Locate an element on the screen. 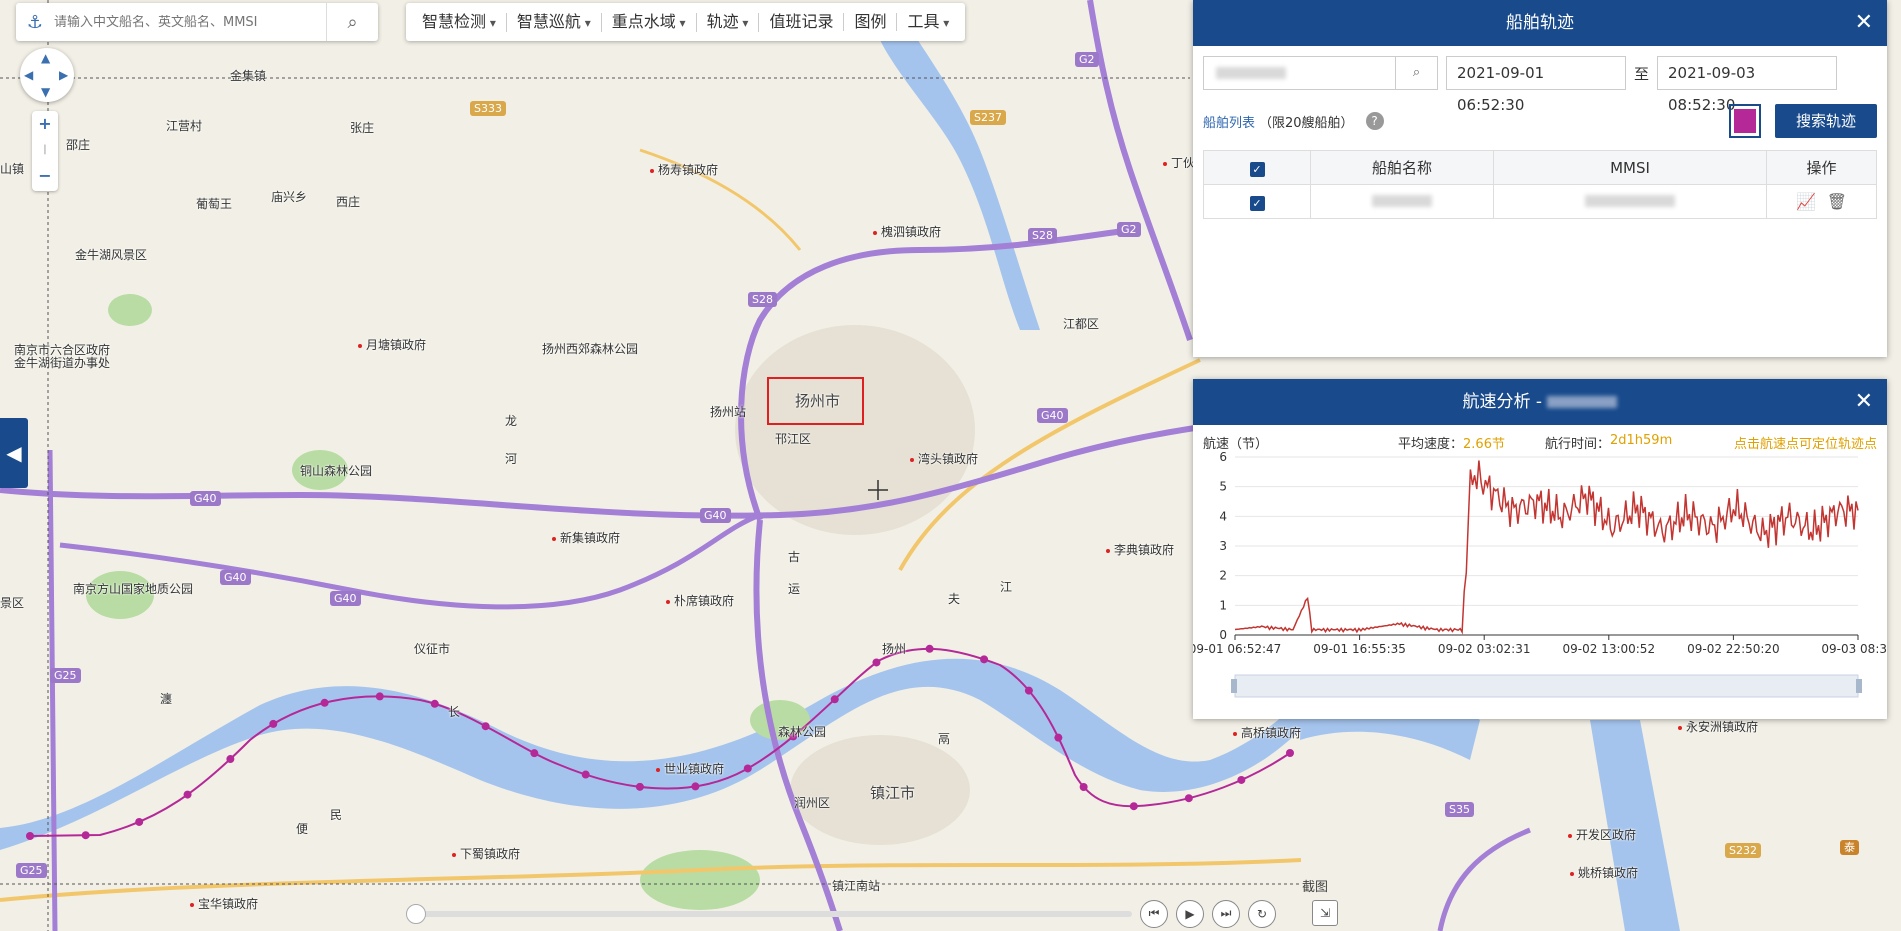 Image resolution: width=1901 pixels, height=931 pixels. help-icon: ? is located at coordinates (1374, 121).